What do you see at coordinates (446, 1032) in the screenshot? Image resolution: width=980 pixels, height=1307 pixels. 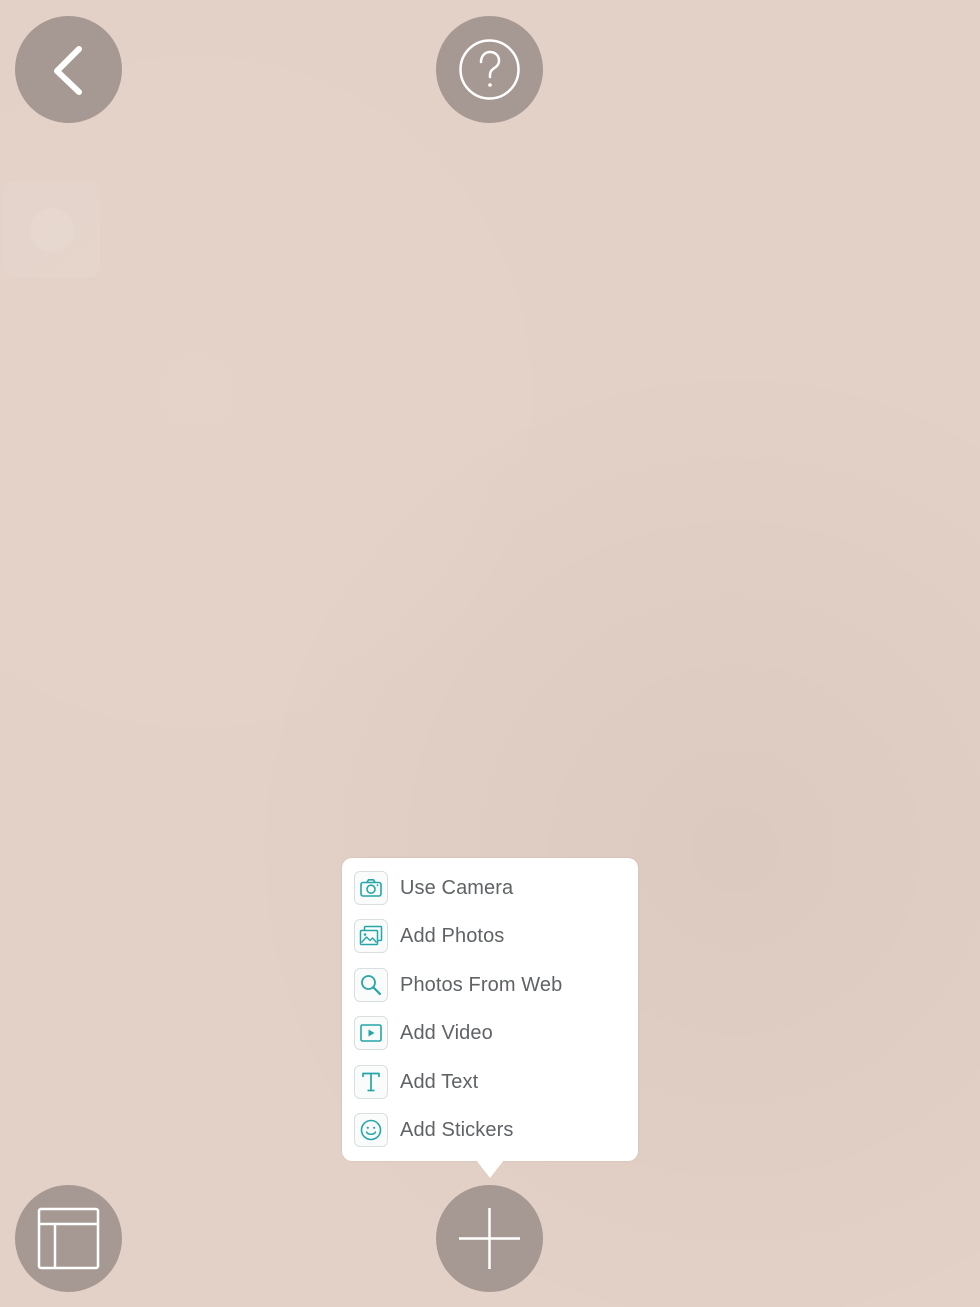 I see `menu-item-label: Add Video` at bounding box center [446, 1032].